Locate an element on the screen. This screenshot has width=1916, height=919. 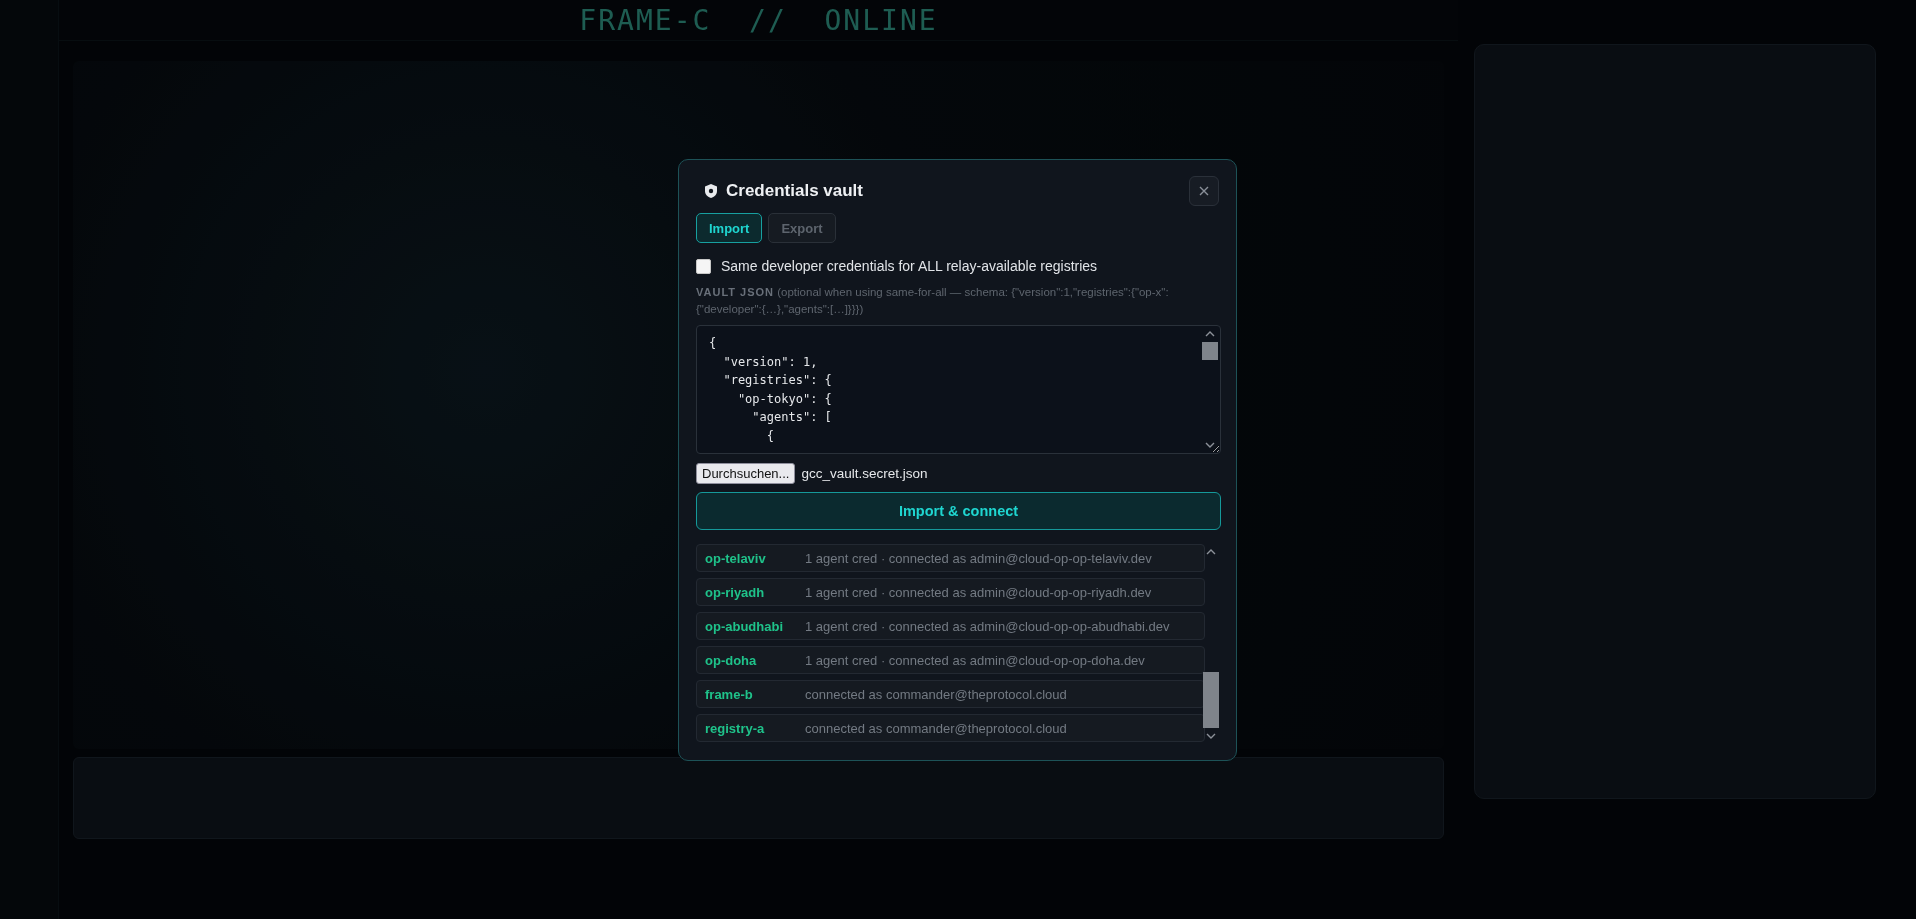
registry-name: registry-a is located at coordinates (735, 728).